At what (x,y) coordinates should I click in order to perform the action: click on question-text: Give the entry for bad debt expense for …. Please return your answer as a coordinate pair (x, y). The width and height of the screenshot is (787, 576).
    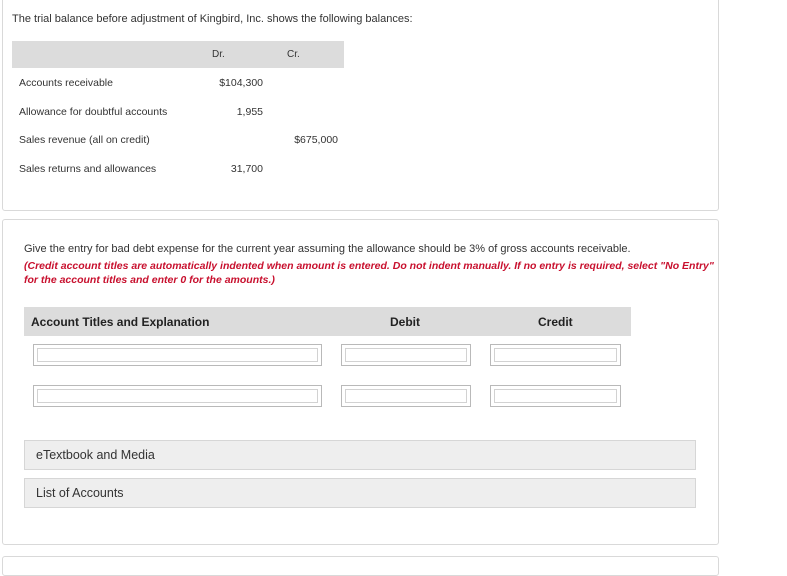
    Looking at the image, I should click on (327, 249).